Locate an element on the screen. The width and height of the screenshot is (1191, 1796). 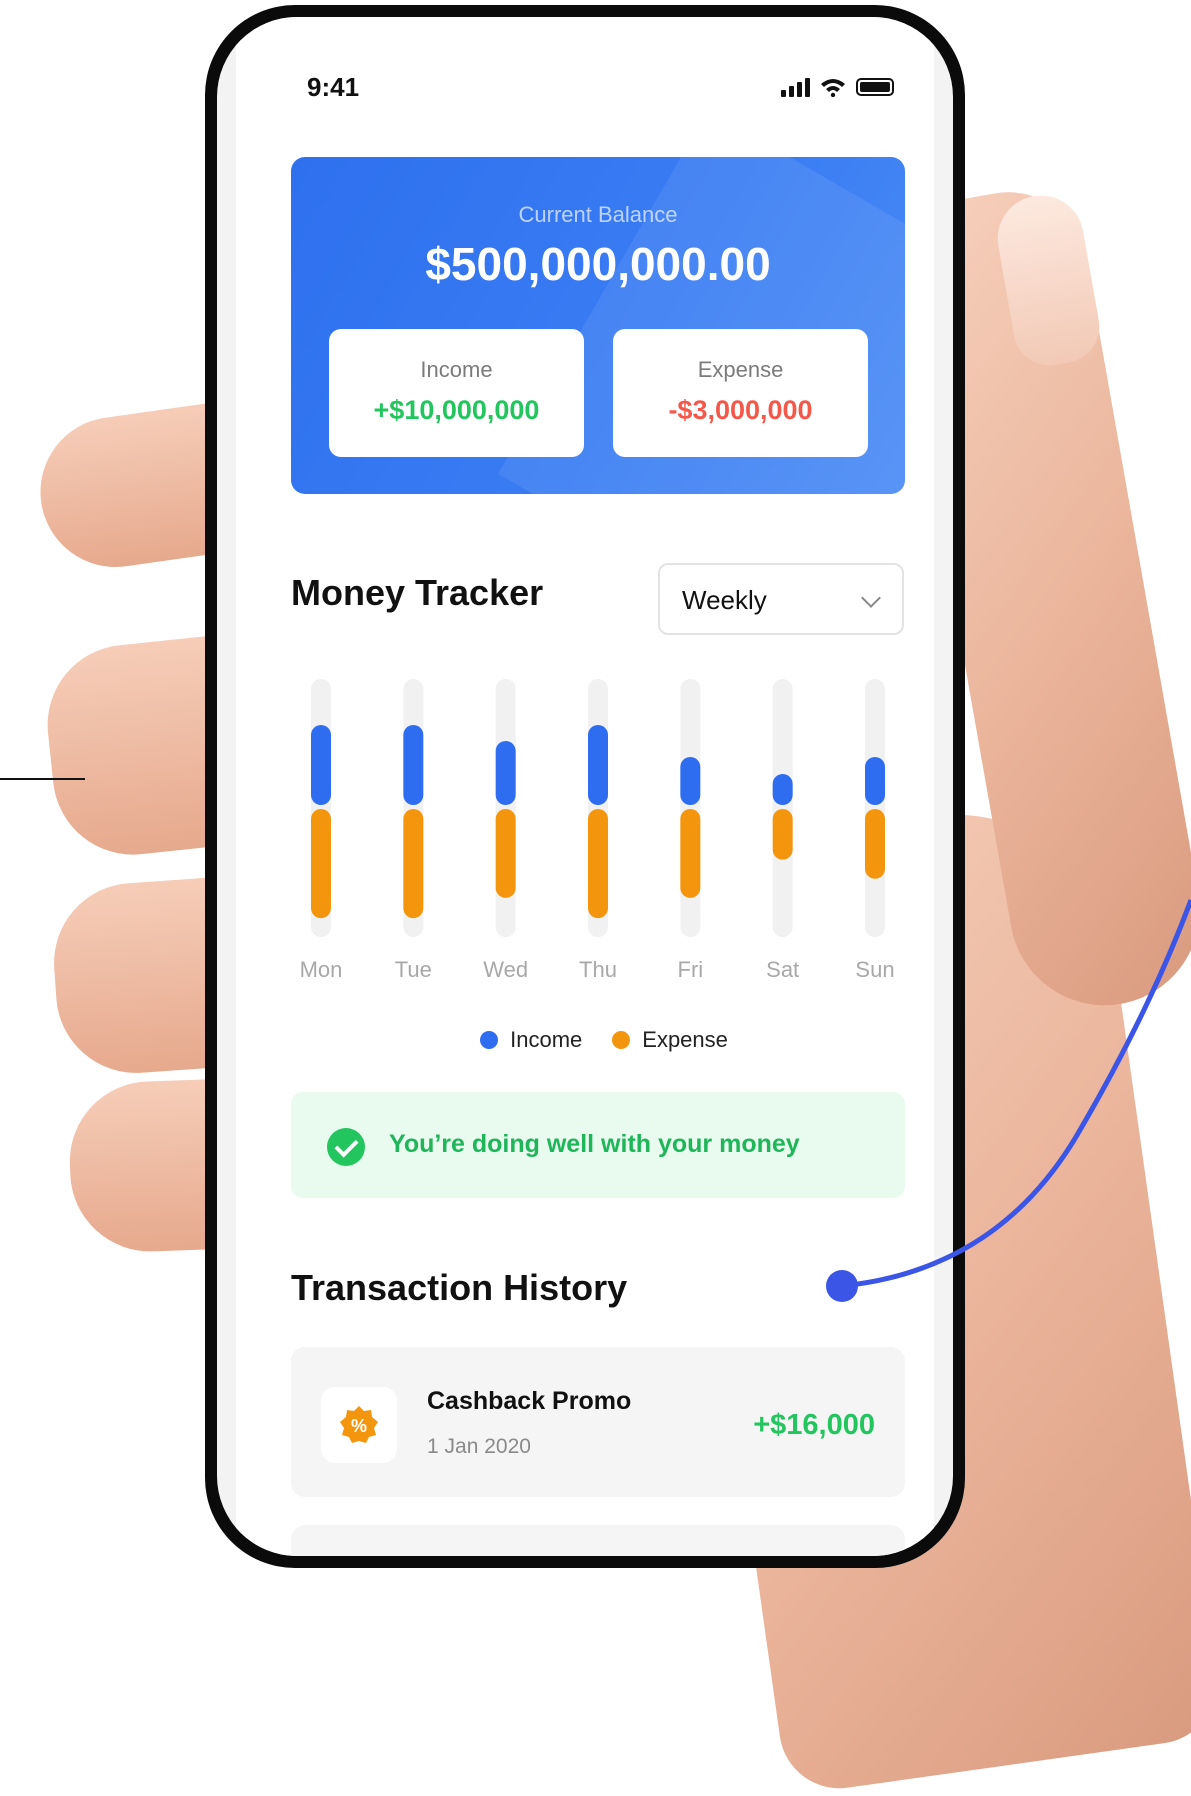
annotation-dot is located at coordinates (842, 1286).